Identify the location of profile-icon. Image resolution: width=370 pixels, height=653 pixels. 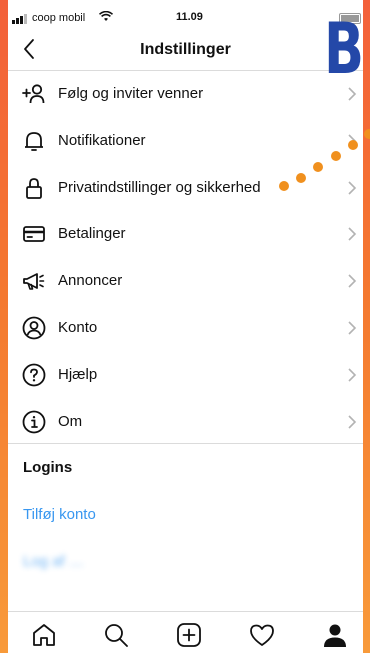
(335, 635).